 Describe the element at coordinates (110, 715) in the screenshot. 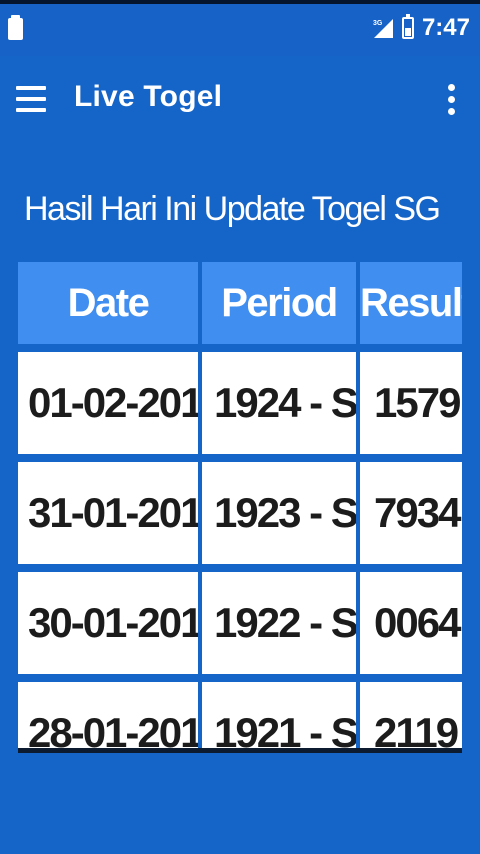

I see `cell-date: 28-01-2016` at that location.